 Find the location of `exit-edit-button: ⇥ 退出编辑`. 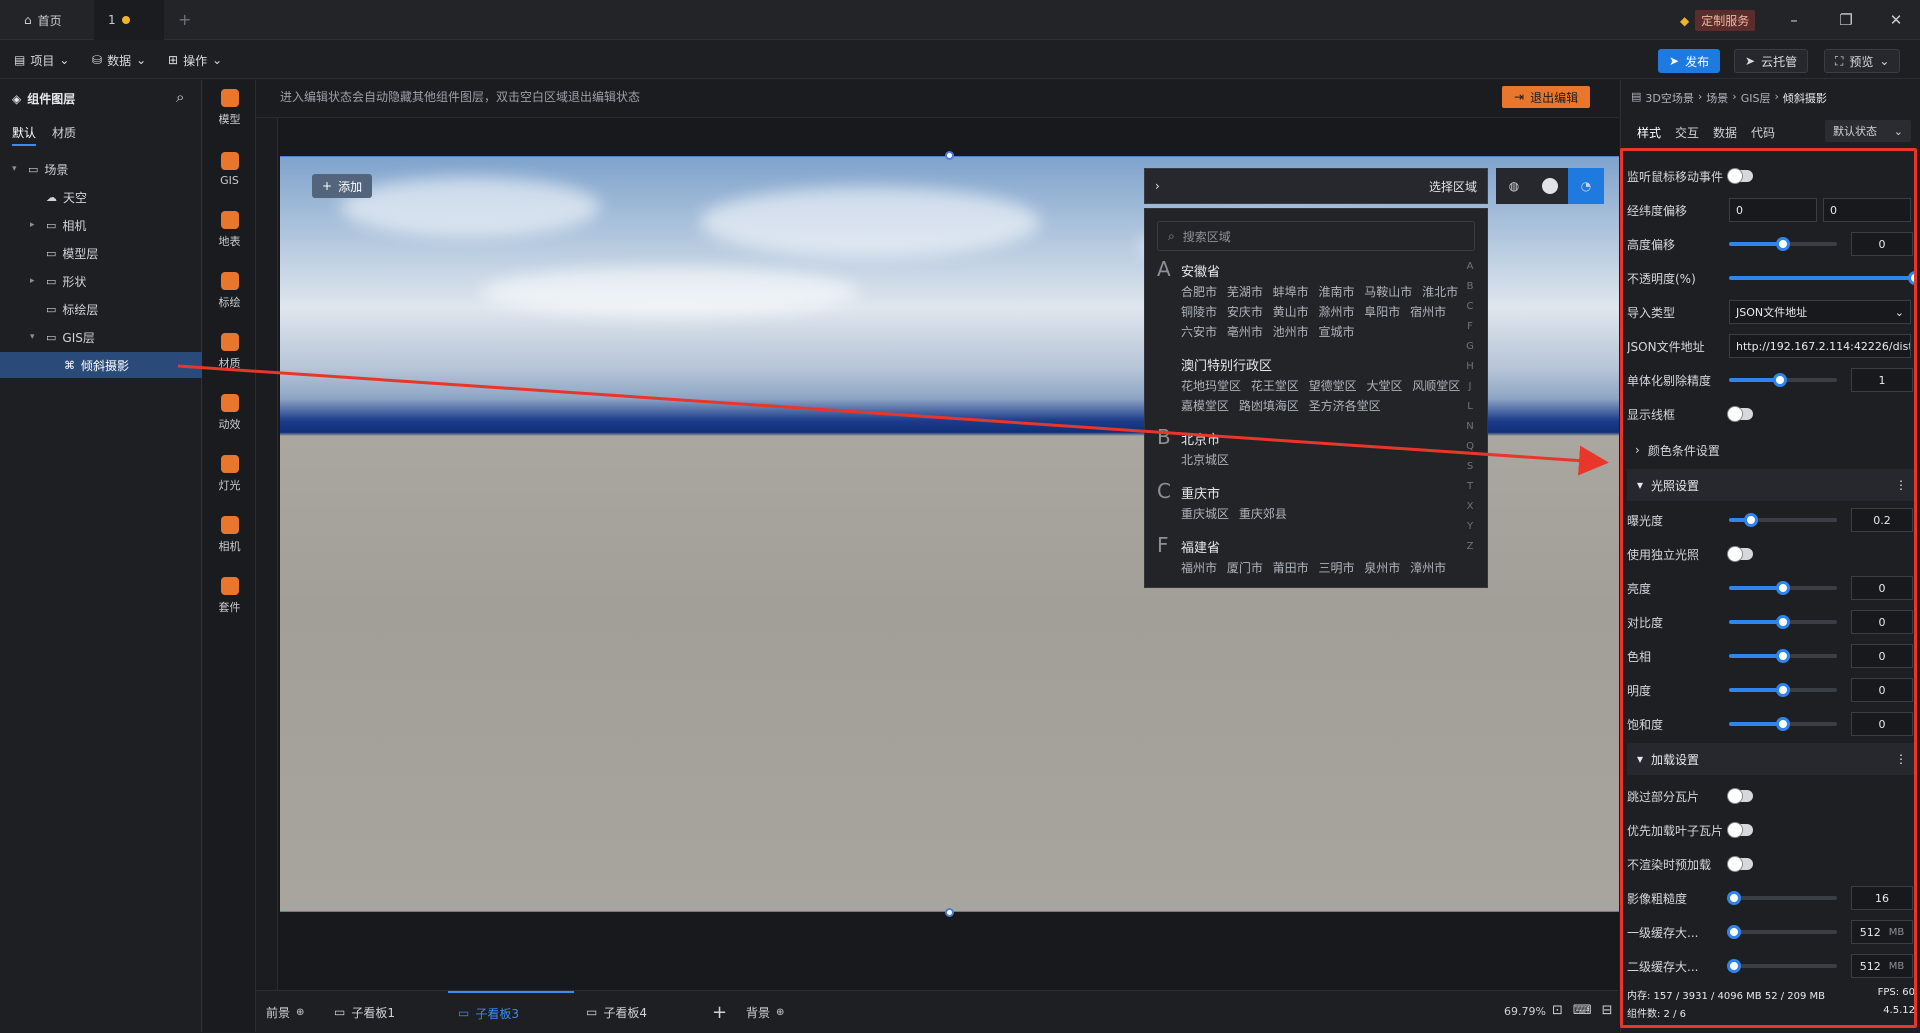

exit-edit-button: ⇥ 退出编辑 is located at coordinates (1546, 97).